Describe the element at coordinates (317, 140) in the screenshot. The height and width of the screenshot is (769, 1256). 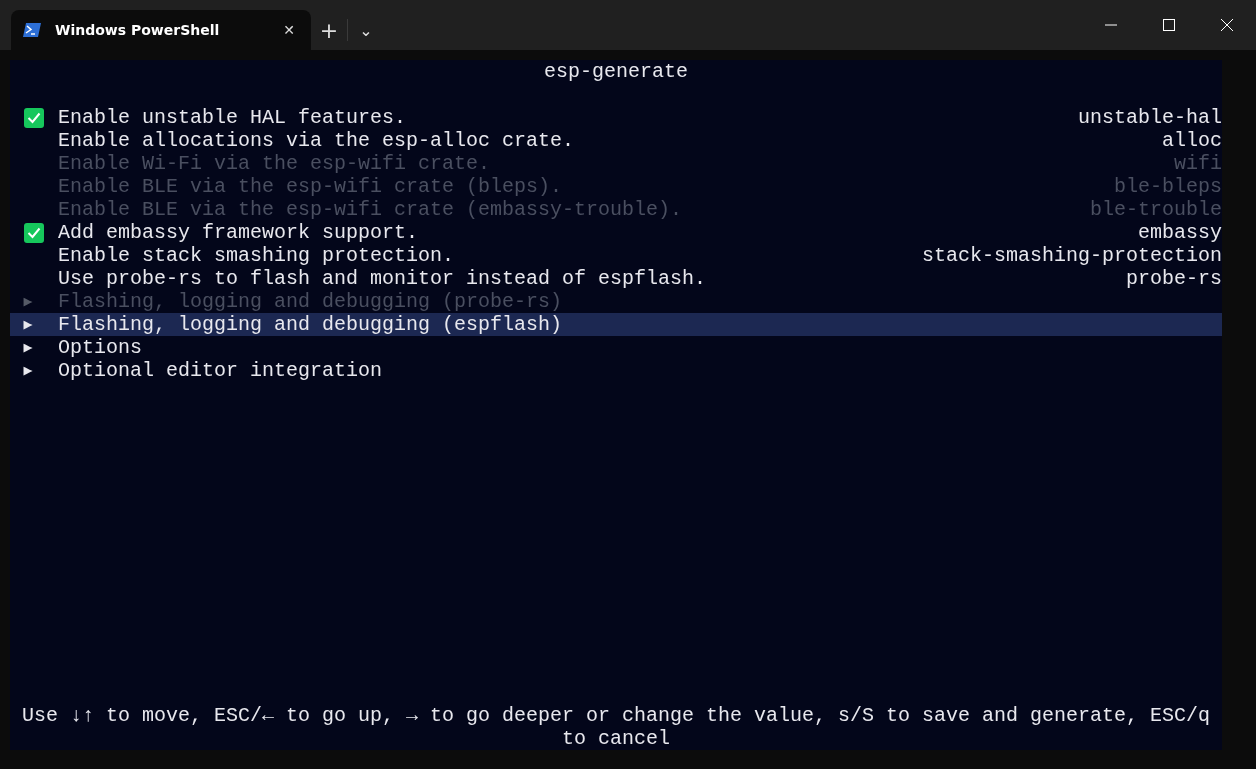
I see `option-label: Enable allocations via the esp-alloc crate.` at that location.